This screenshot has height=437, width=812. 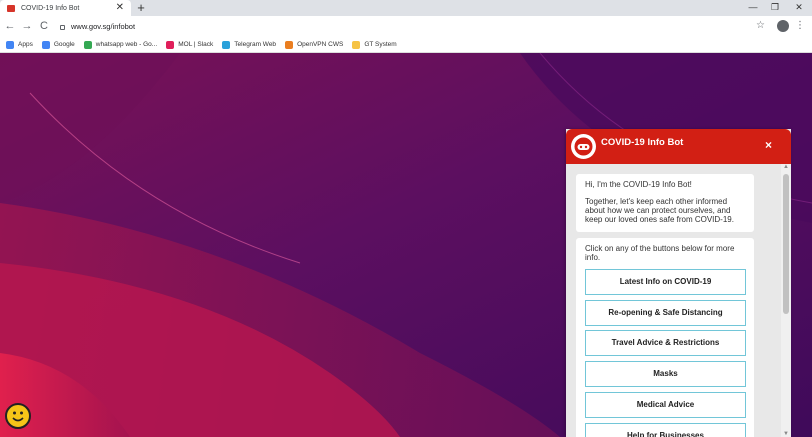 I want to click on chat-title: COVID-19 Info Bot, so click(x=642, y=142).